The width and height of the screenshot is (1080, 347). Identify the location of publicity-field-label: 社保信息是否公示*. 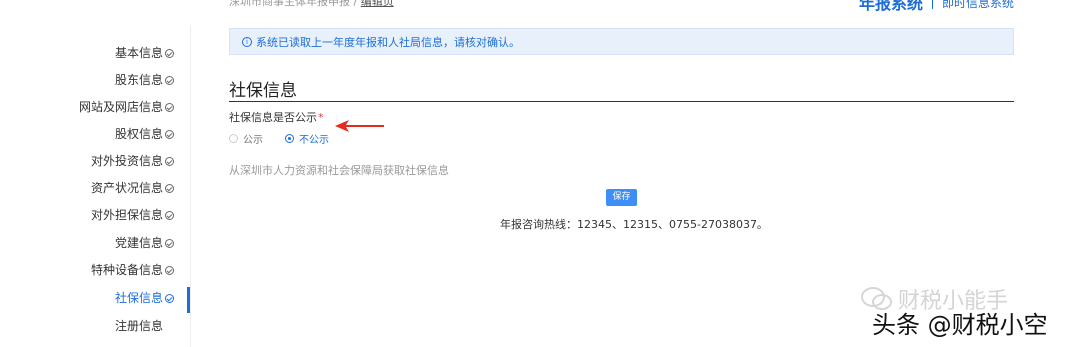
(276, 117).